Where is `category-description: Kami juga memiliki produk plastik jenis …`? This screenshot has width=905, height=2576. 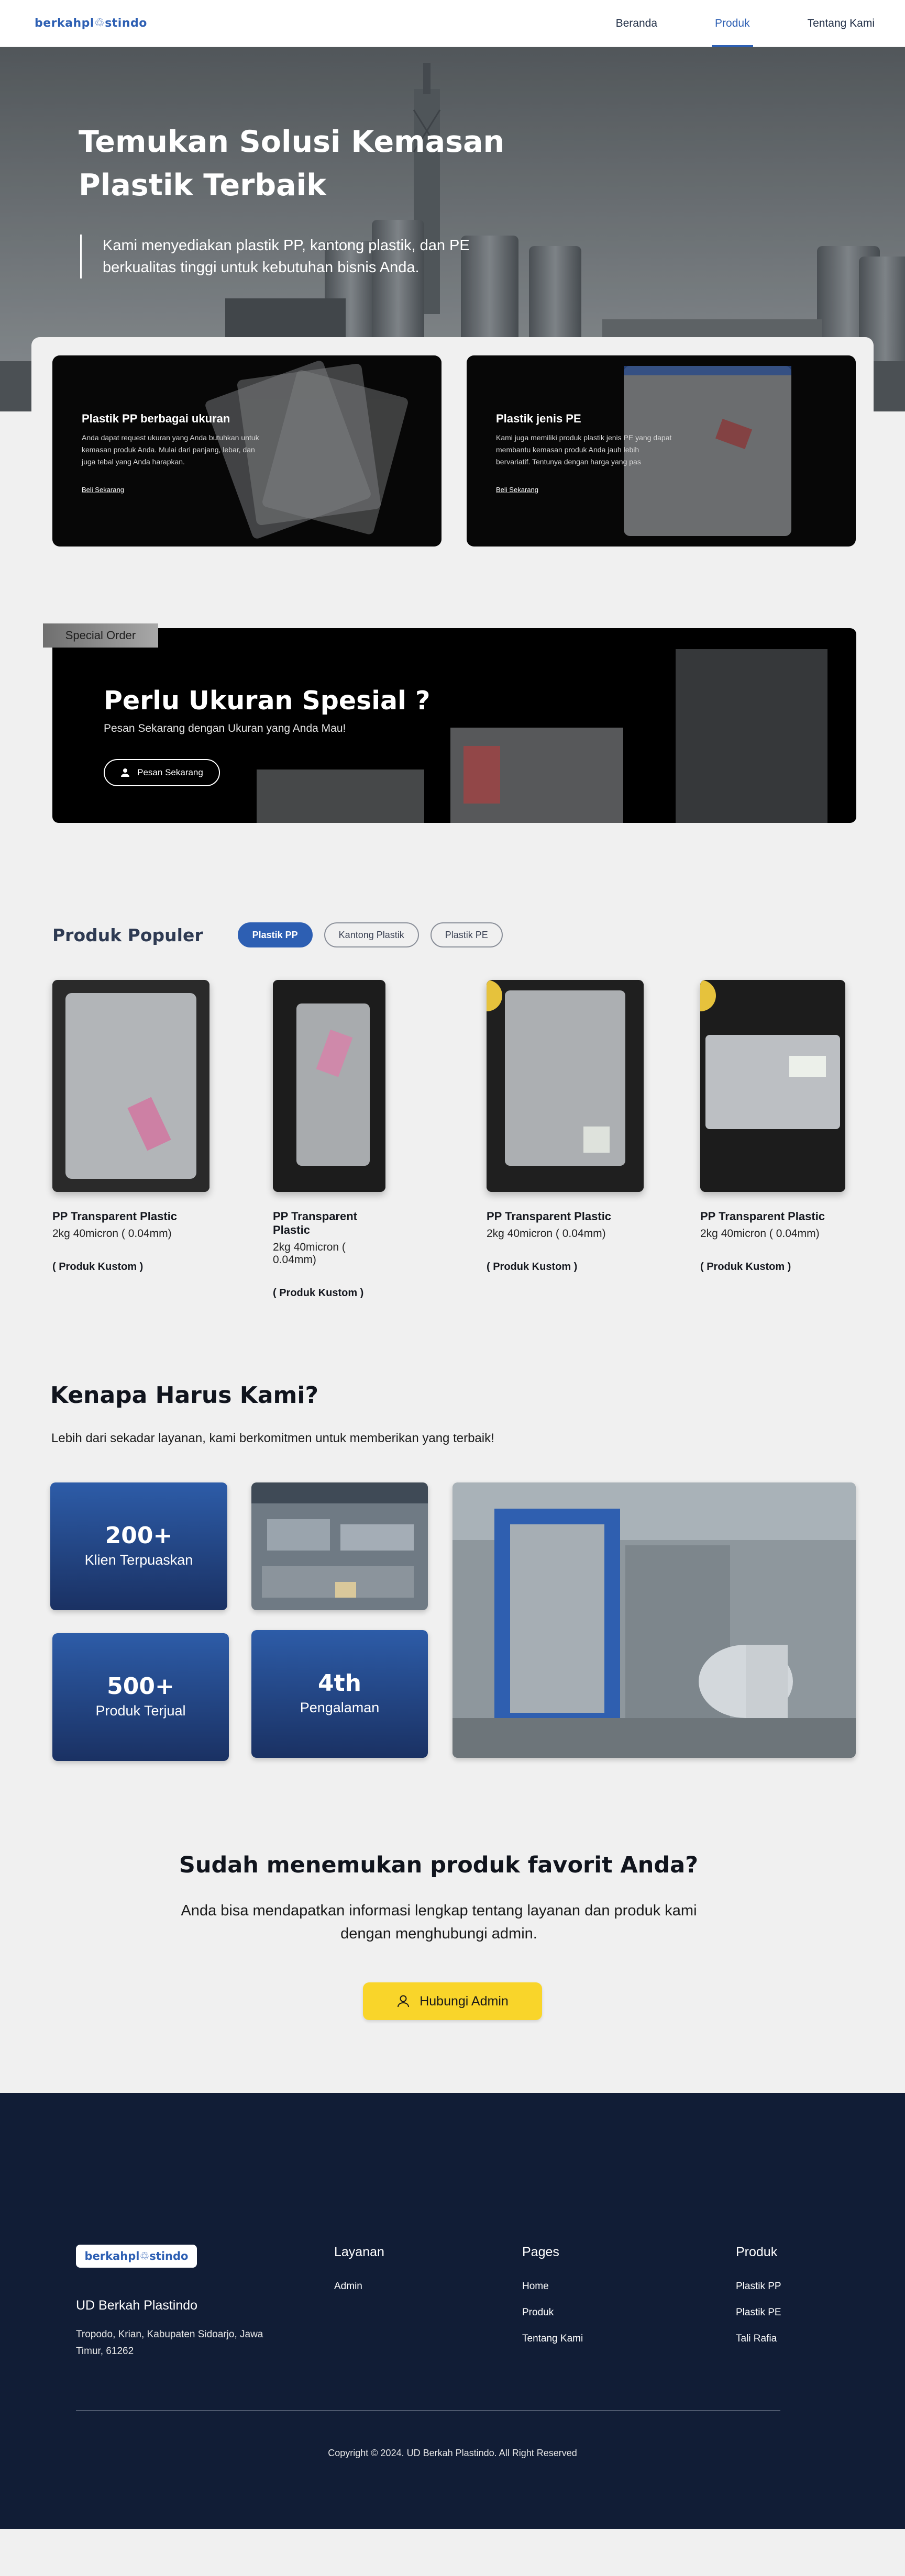 category-description: Kami juga memiliki produk plastik jenis … is located at coordinates (584, 449).